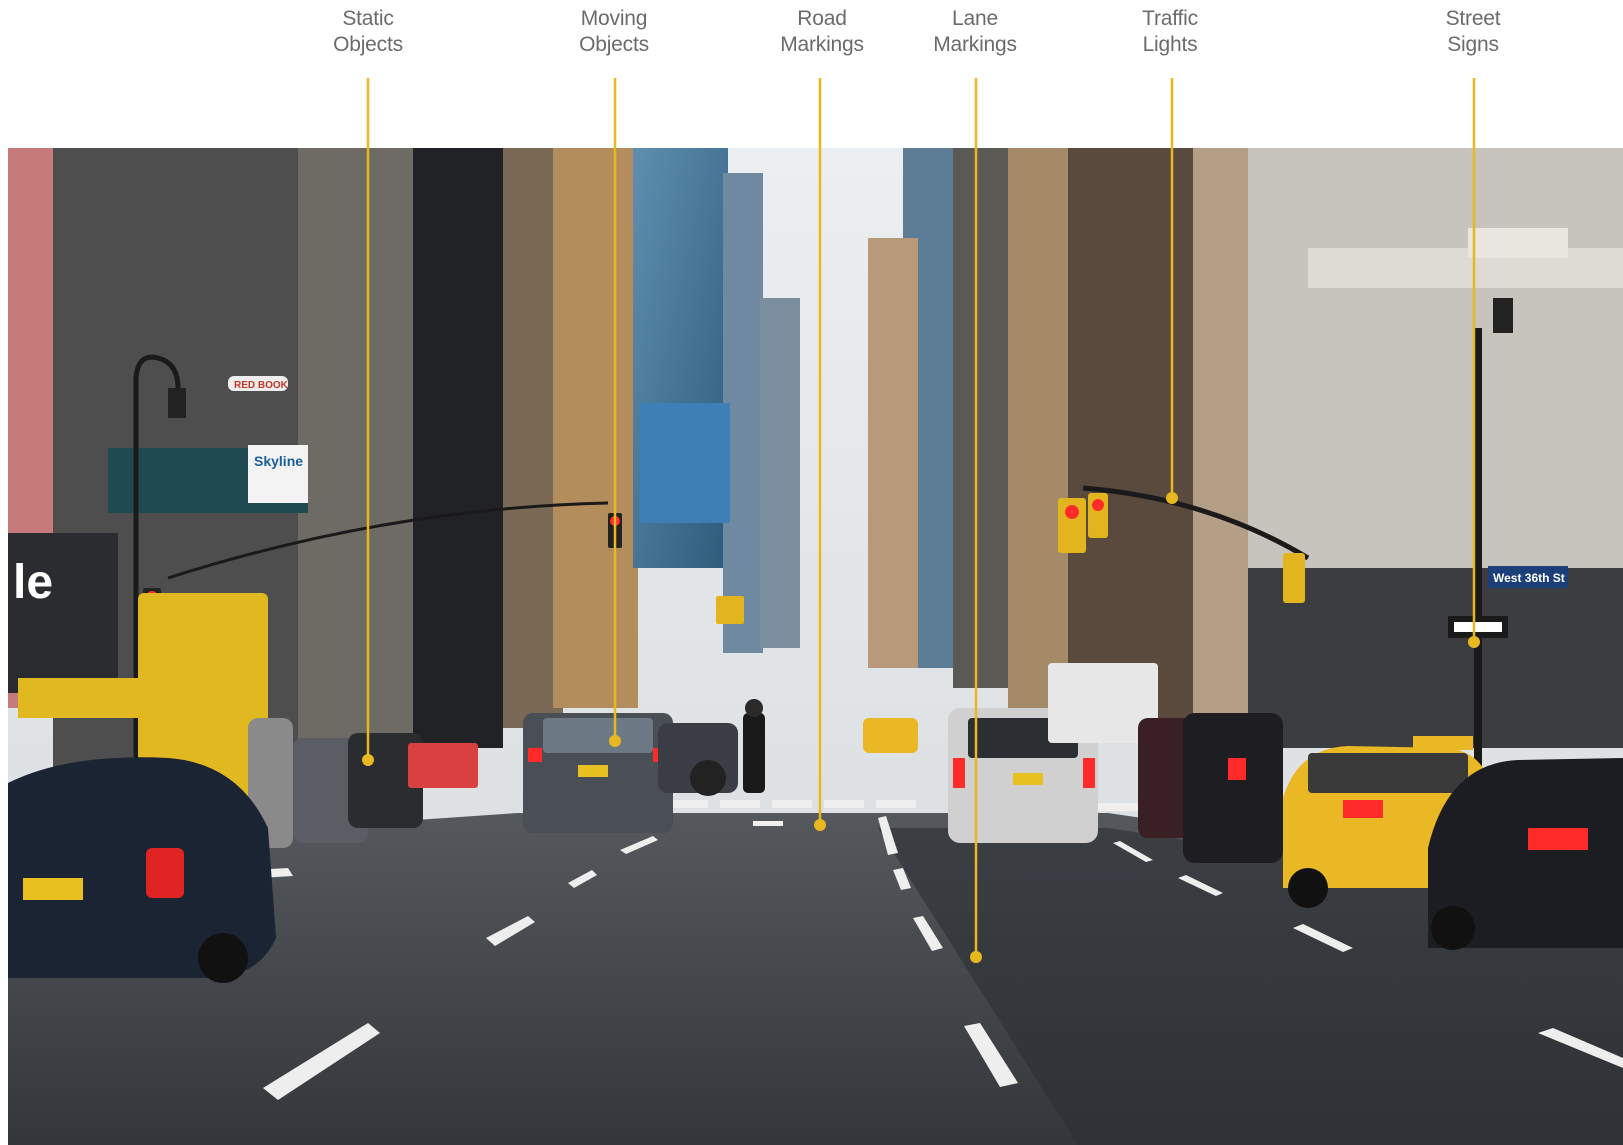 The width and height of the screenshot is (1623, 1145). Describe the element at coordinates (368, 760) in the screenshot. I see `leader-dot-static-objects` at that location.